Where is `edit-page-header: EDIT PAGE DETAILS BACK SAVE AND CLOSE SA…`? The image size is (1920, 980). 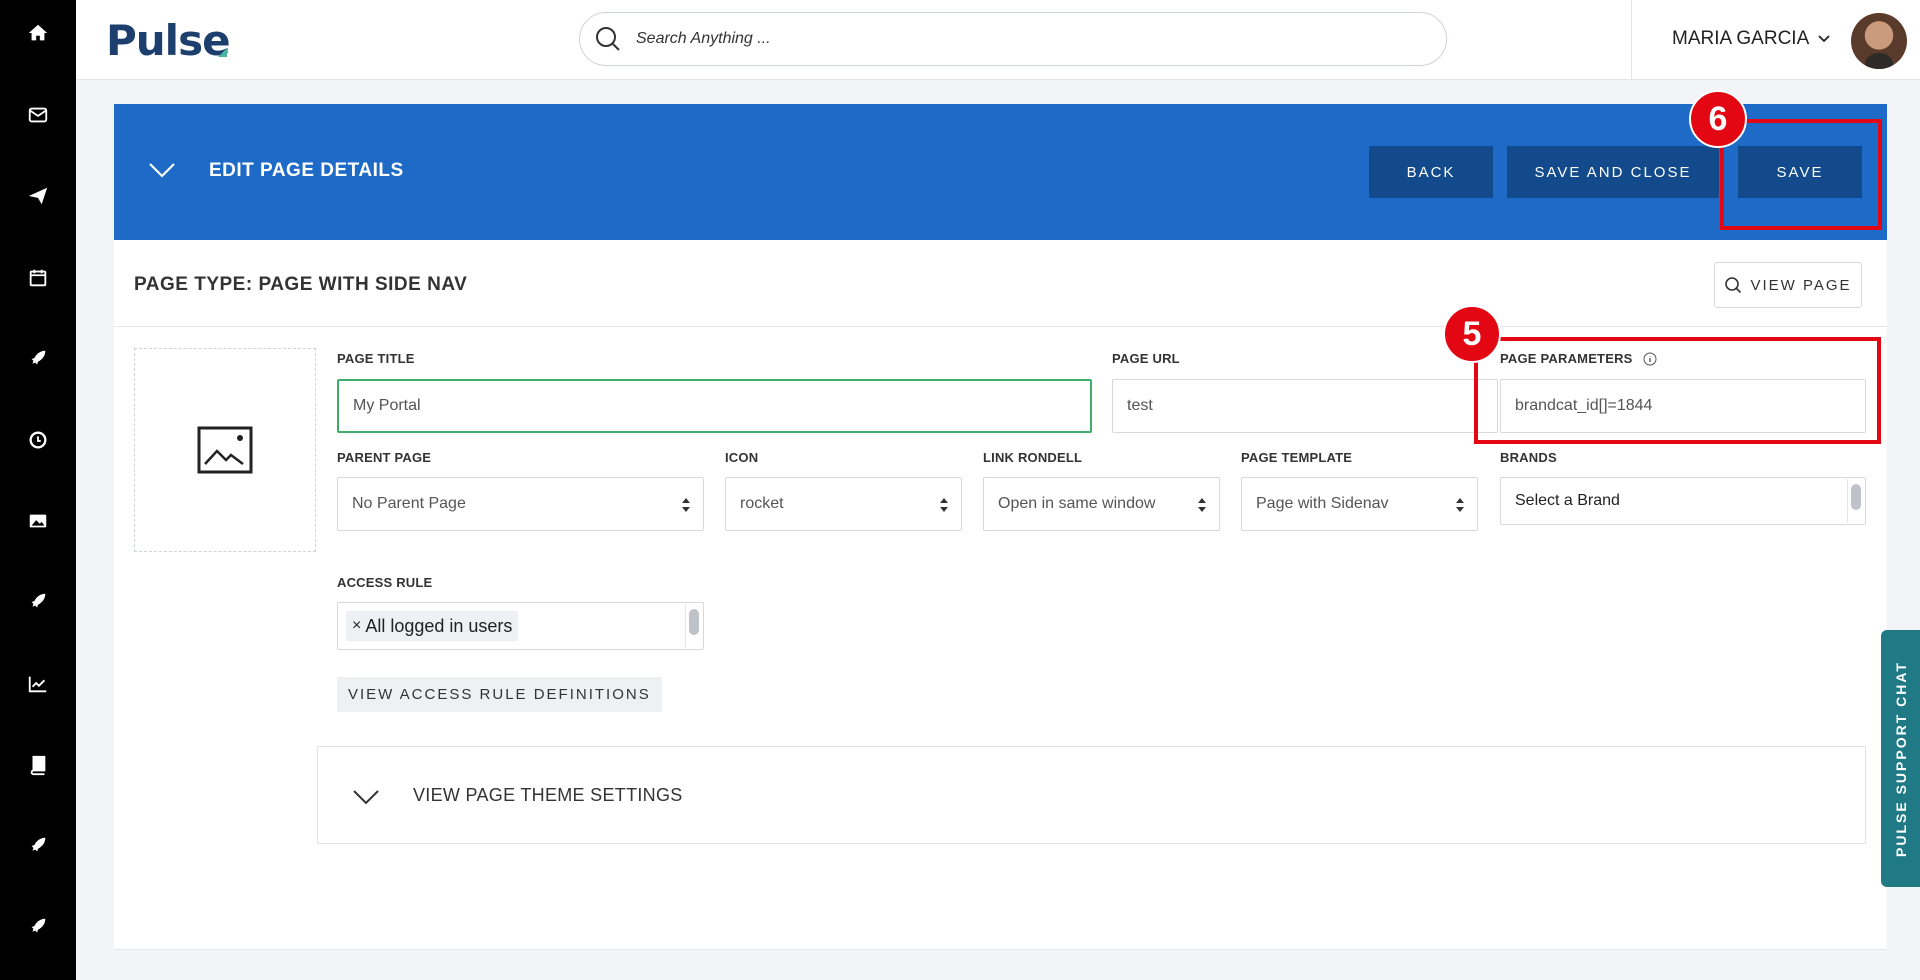
edit-page-header: EDIT PAGE DETAILS BACK SAVE AND CLOSE SA… is located at coordinates (1000, 172).